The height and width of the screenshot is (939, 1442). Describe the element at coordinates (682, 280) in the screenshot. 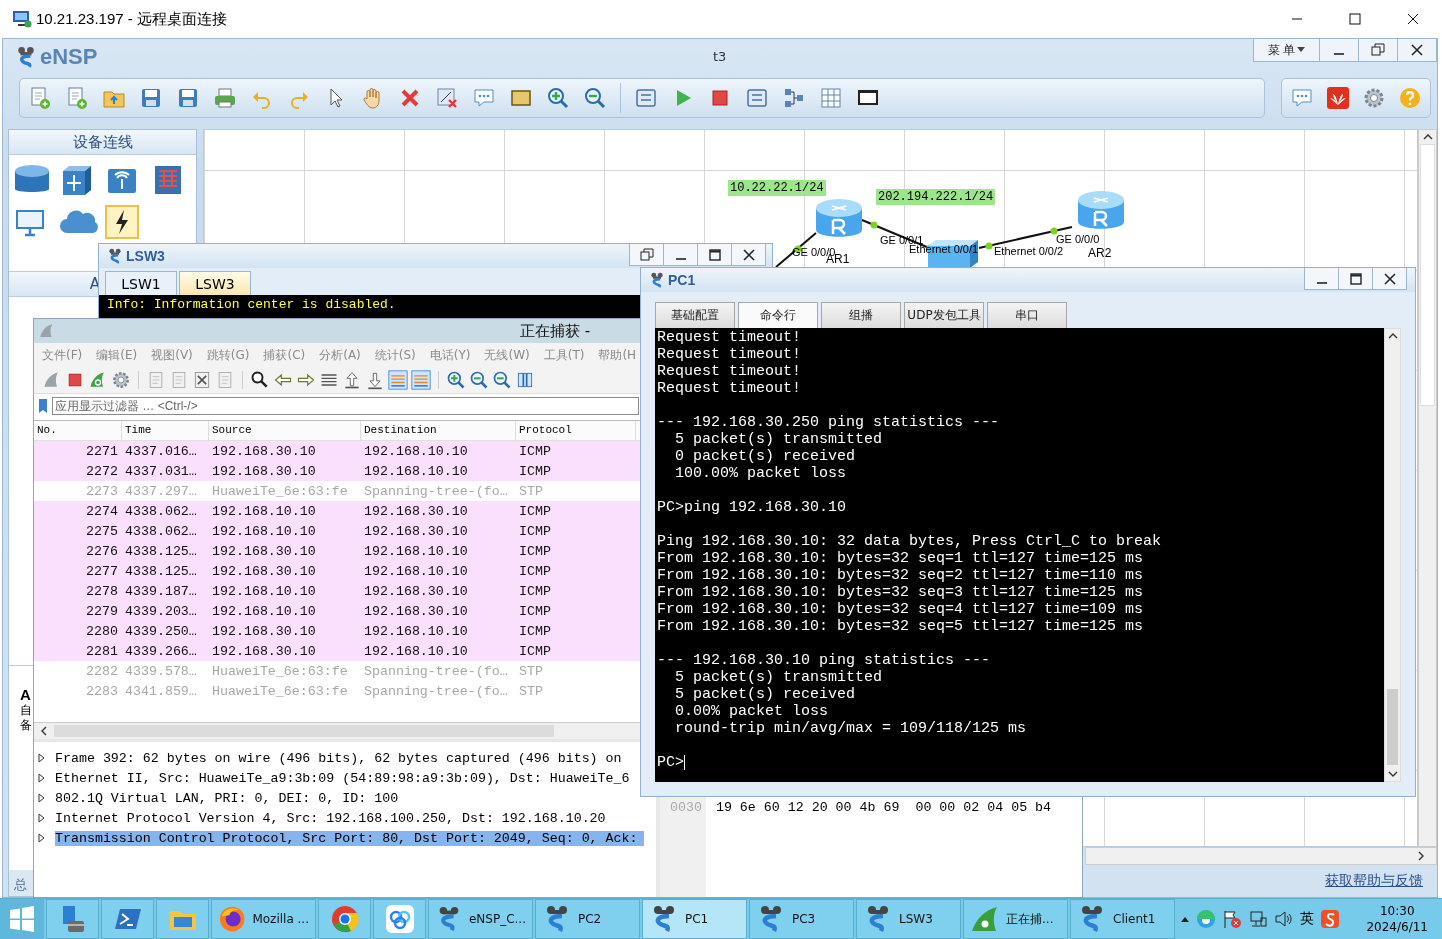

I see `window-title: PC1` at that location.